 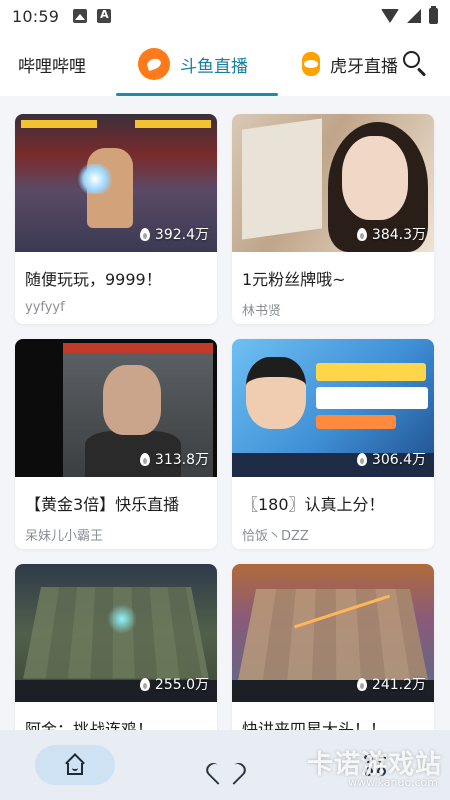 What do you see at coordinates (92, 15) in the screenshot?
I see `notification-icons` at bounding box center [92, 15].